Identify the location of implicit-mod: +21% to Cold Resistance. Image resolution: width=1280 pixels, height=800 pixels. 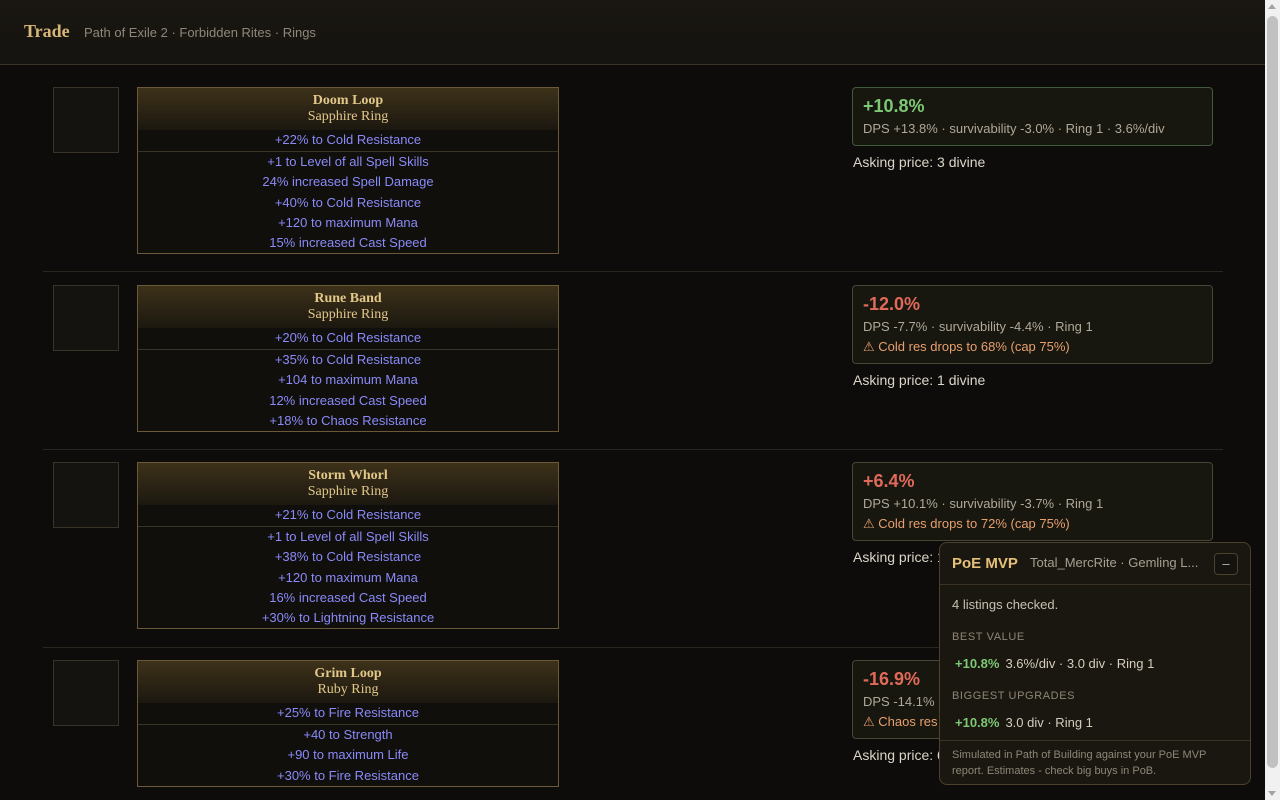
(348, 516).